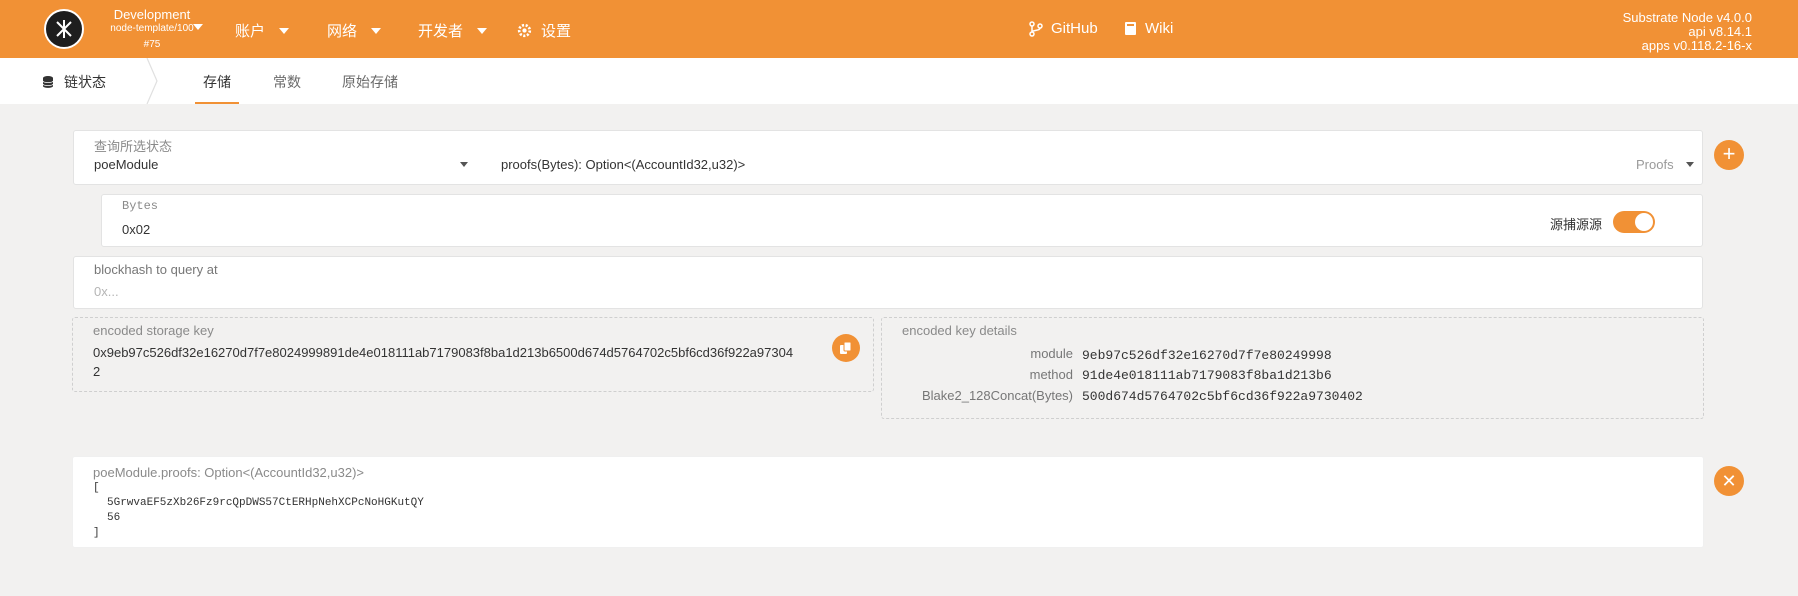 This screenshot has height=596, width=1798. What do you see at coordinates (133, 146) in the screenshot?
I see `query-label: 查询所选状态` at bounding box center [133, 146].